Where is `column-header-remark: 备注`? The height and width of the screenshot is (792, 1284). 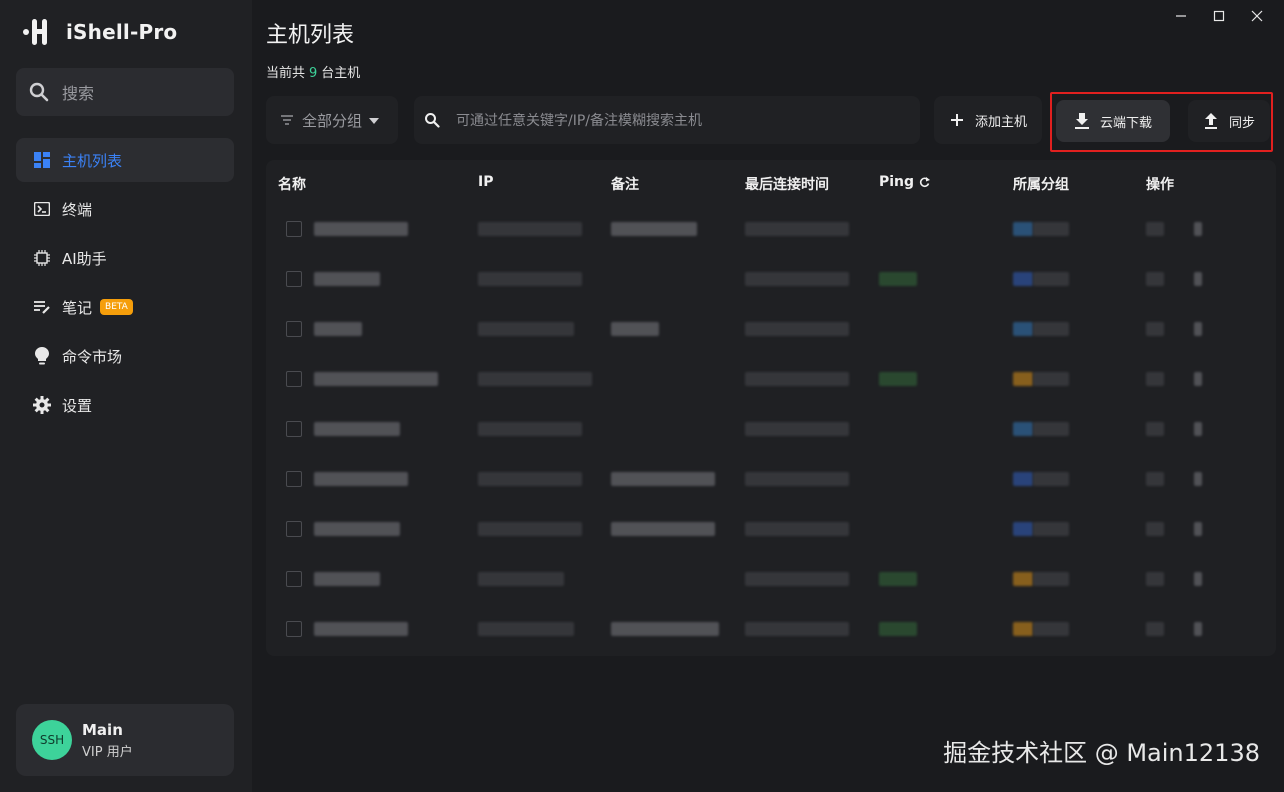
column-header-remark: 备注 is located at coordinates (625, 185).